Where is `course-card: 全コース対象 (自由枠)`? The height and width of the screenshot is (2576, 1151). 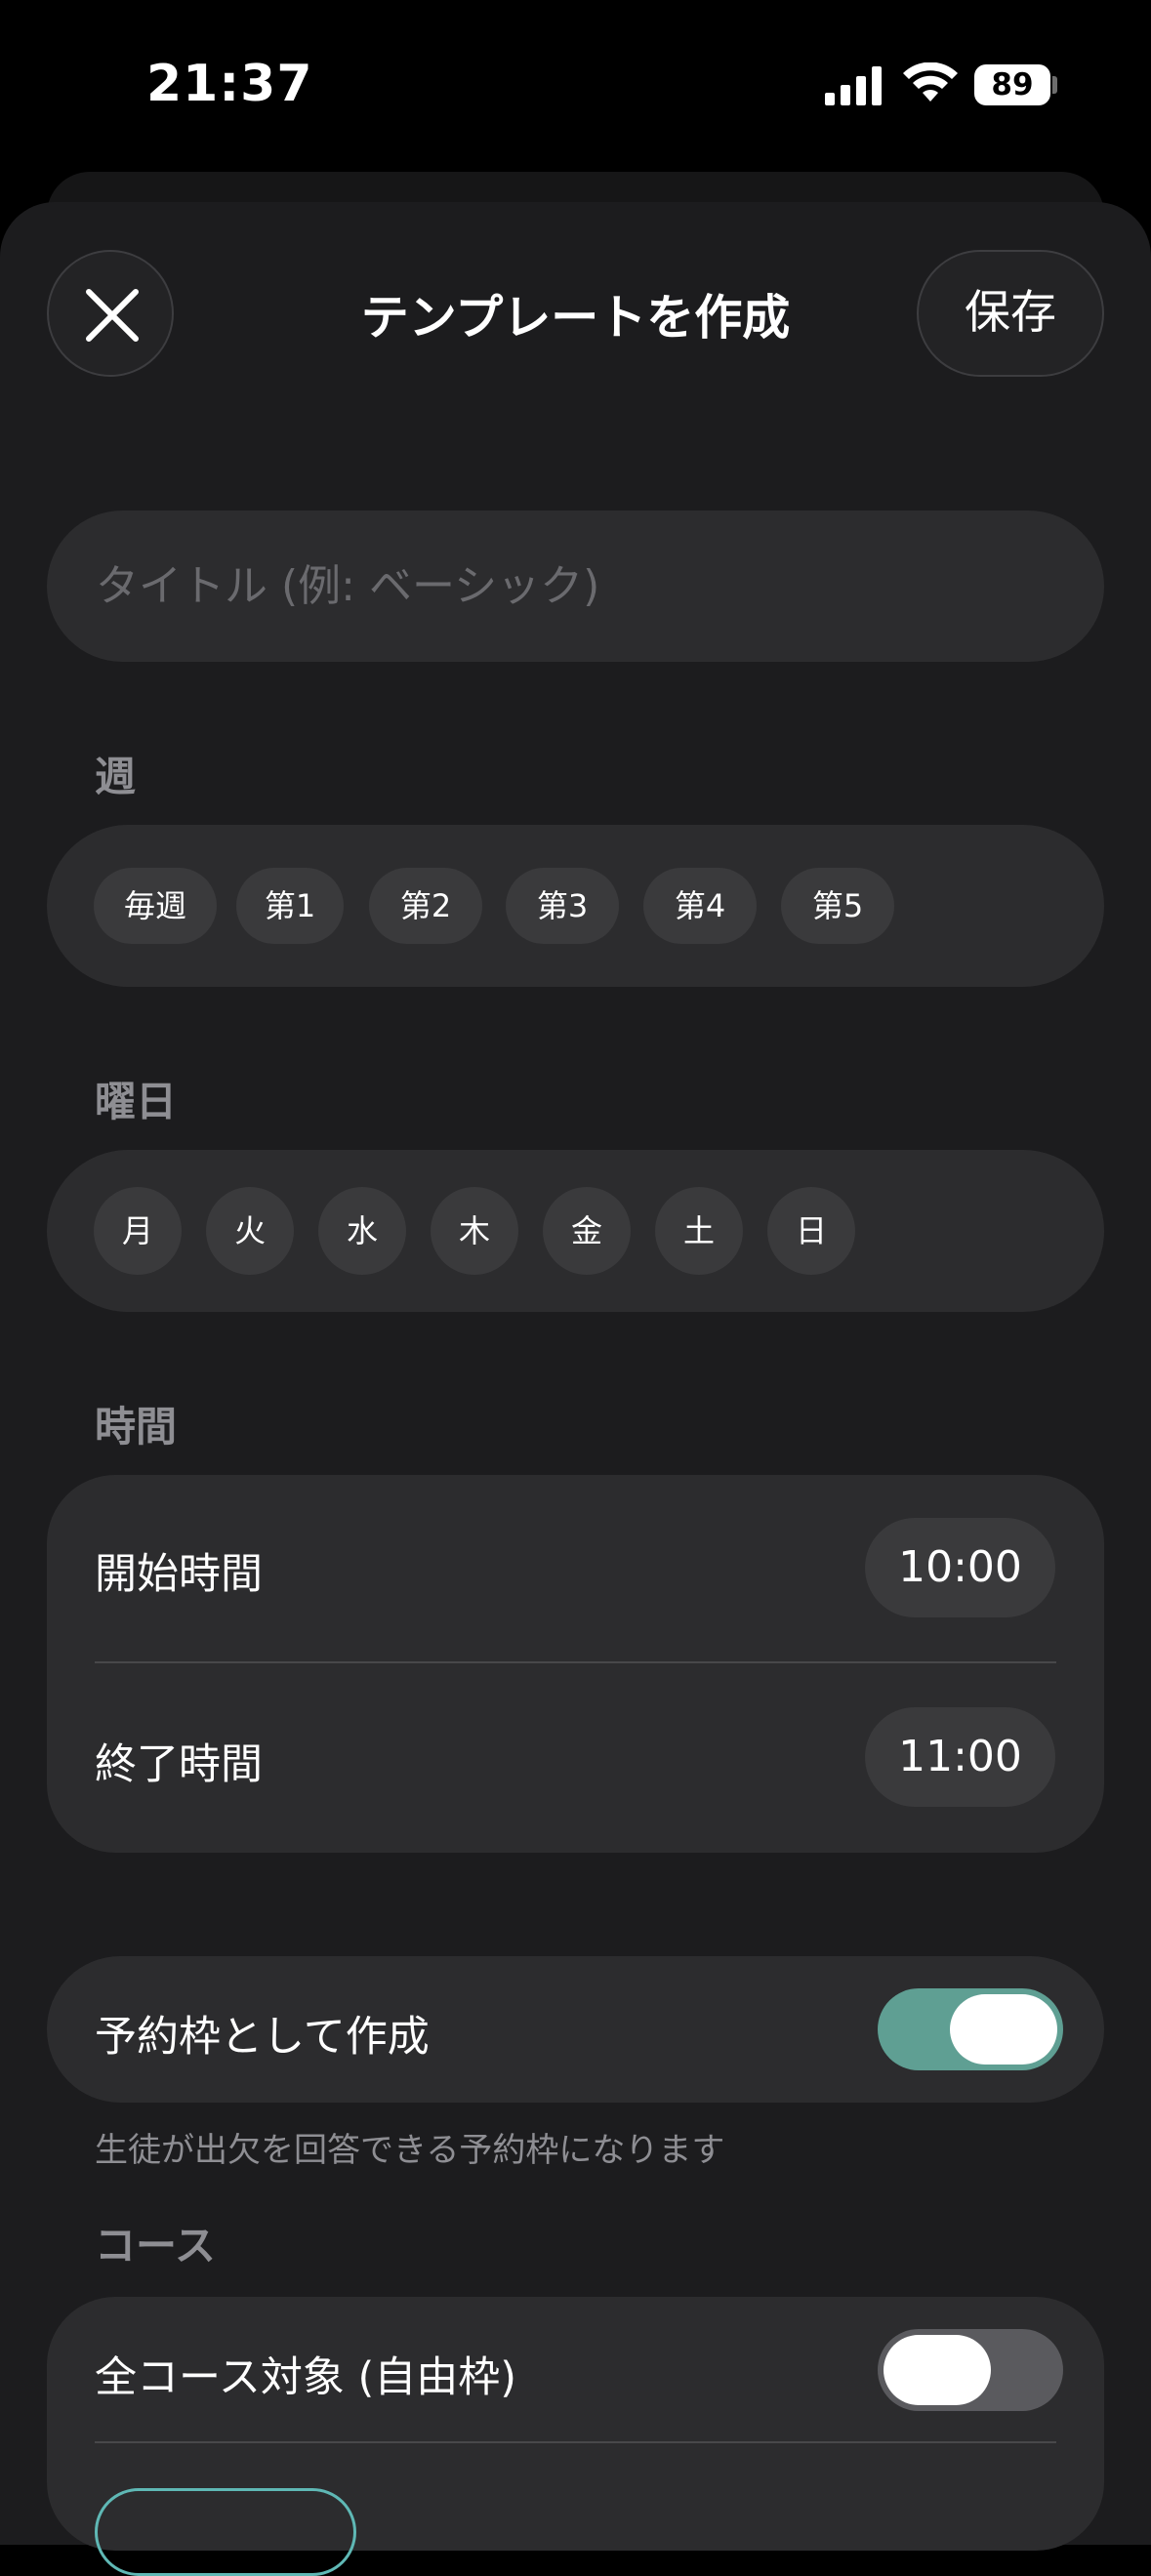
course-card: 全コース対象 (自由枠) is located at coordinates (575, 2436).